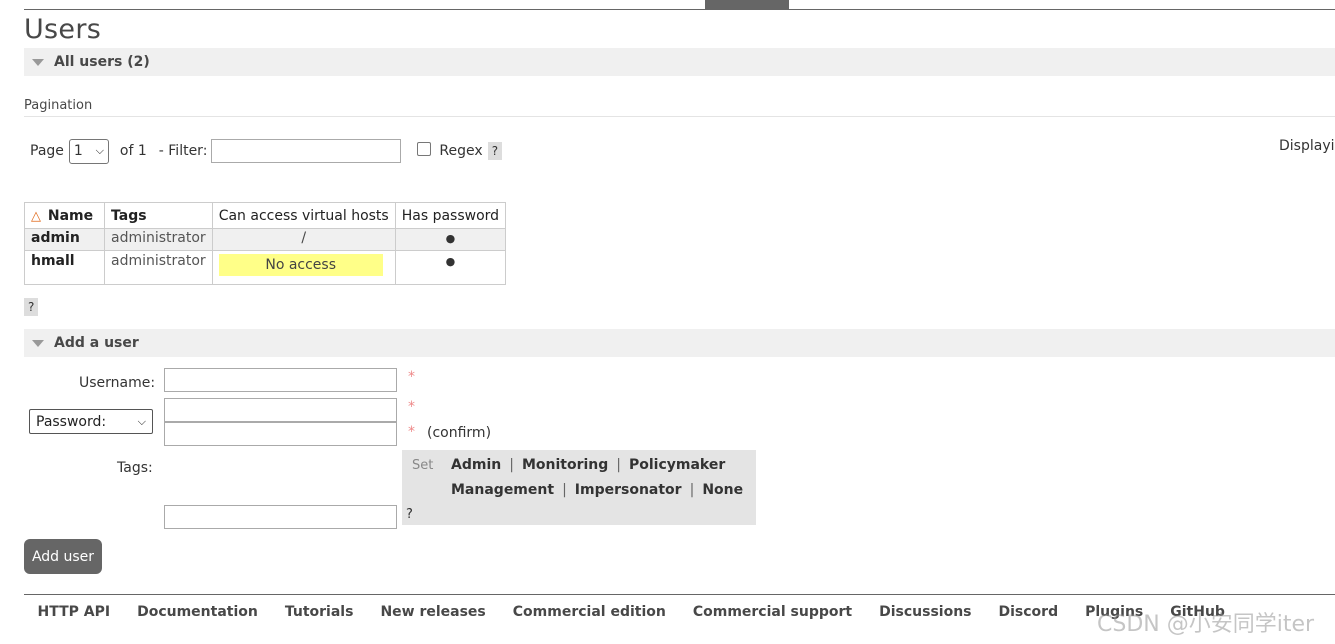  What do you see at coordinates (71, 421) in the screenshot?
I see `password-type-value: Password:` at bounding box center [71, 421].